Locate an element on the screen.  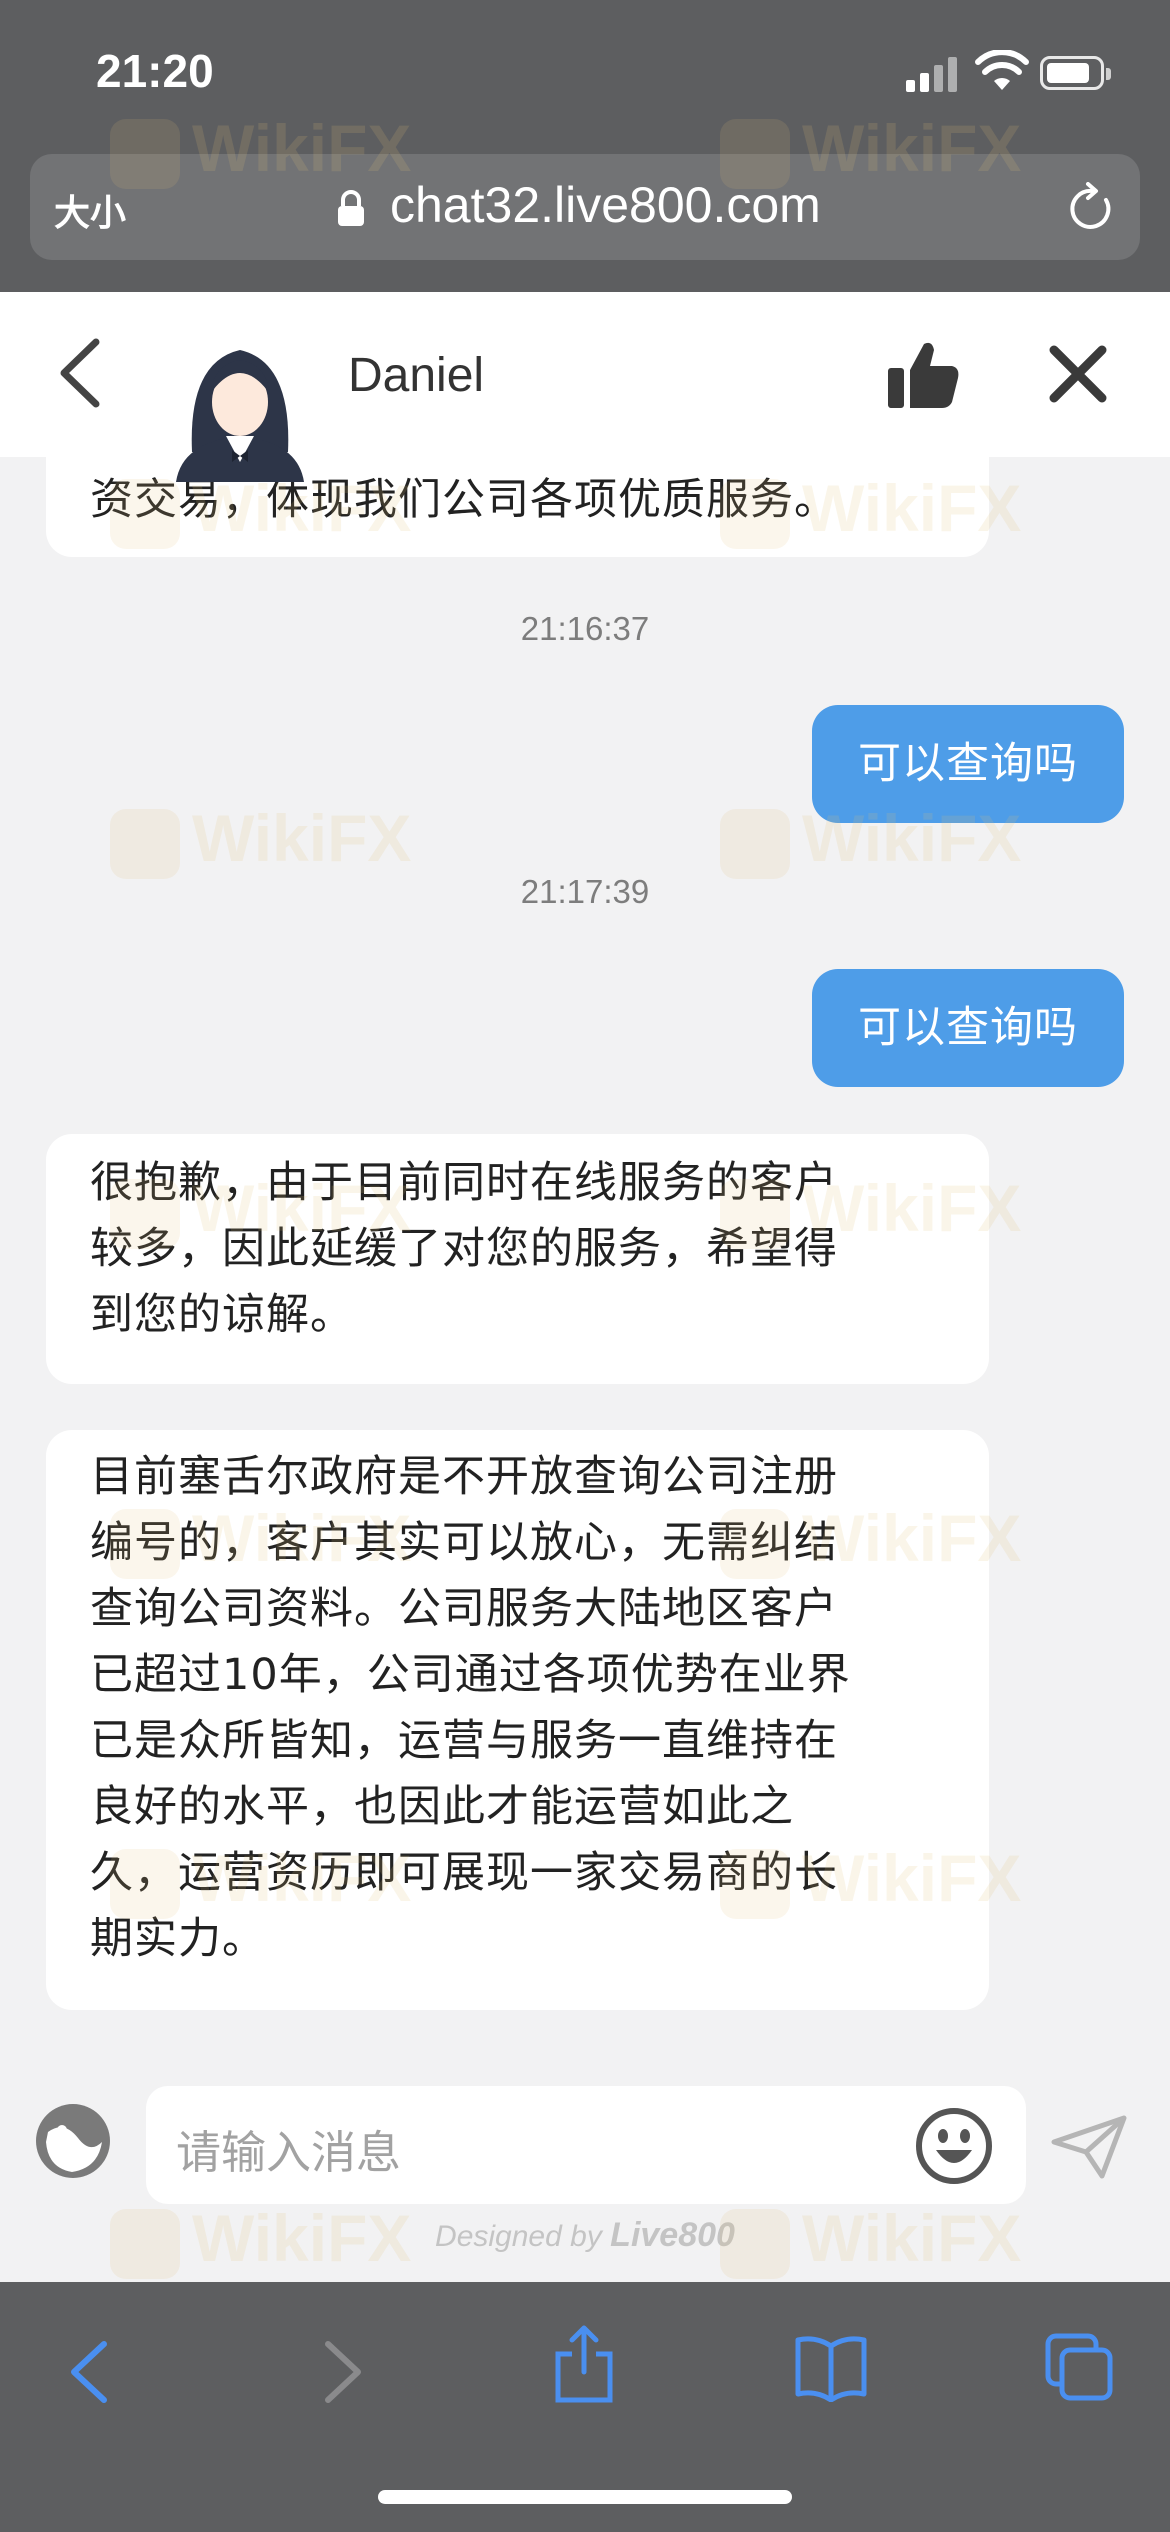
browser-address-area: 大小 chat32.live800.com is located at coordinates (585, 216).